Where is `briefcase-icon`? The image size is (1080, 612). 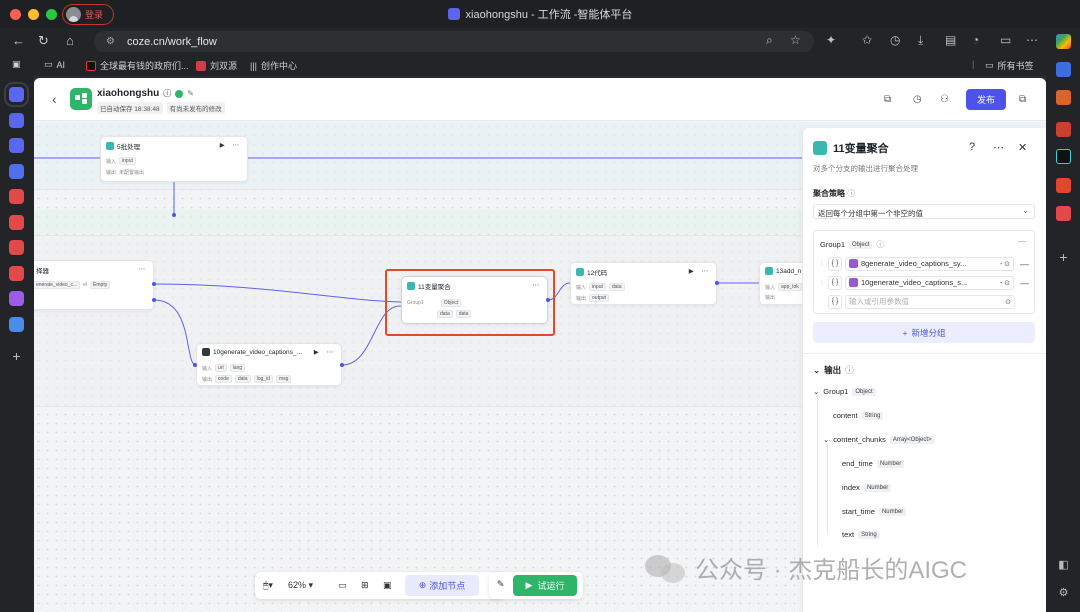
briefcase-icon is located at coordinates (1063, 97).